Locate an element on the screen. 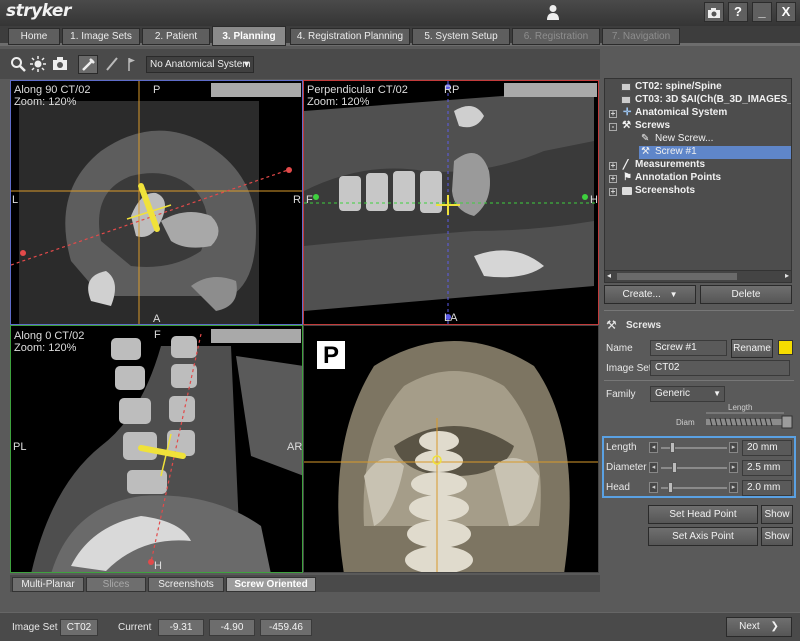 This screenshot has height=641, width=800. tree-item-screws: - ⚒ Screws is located at coordinates (698, 126).